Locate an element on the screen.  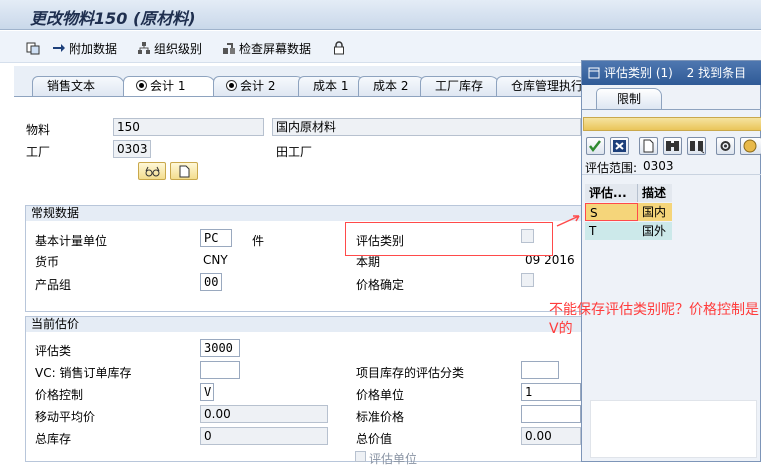
base-uom-field: PC is located at coordinates (216, 238).